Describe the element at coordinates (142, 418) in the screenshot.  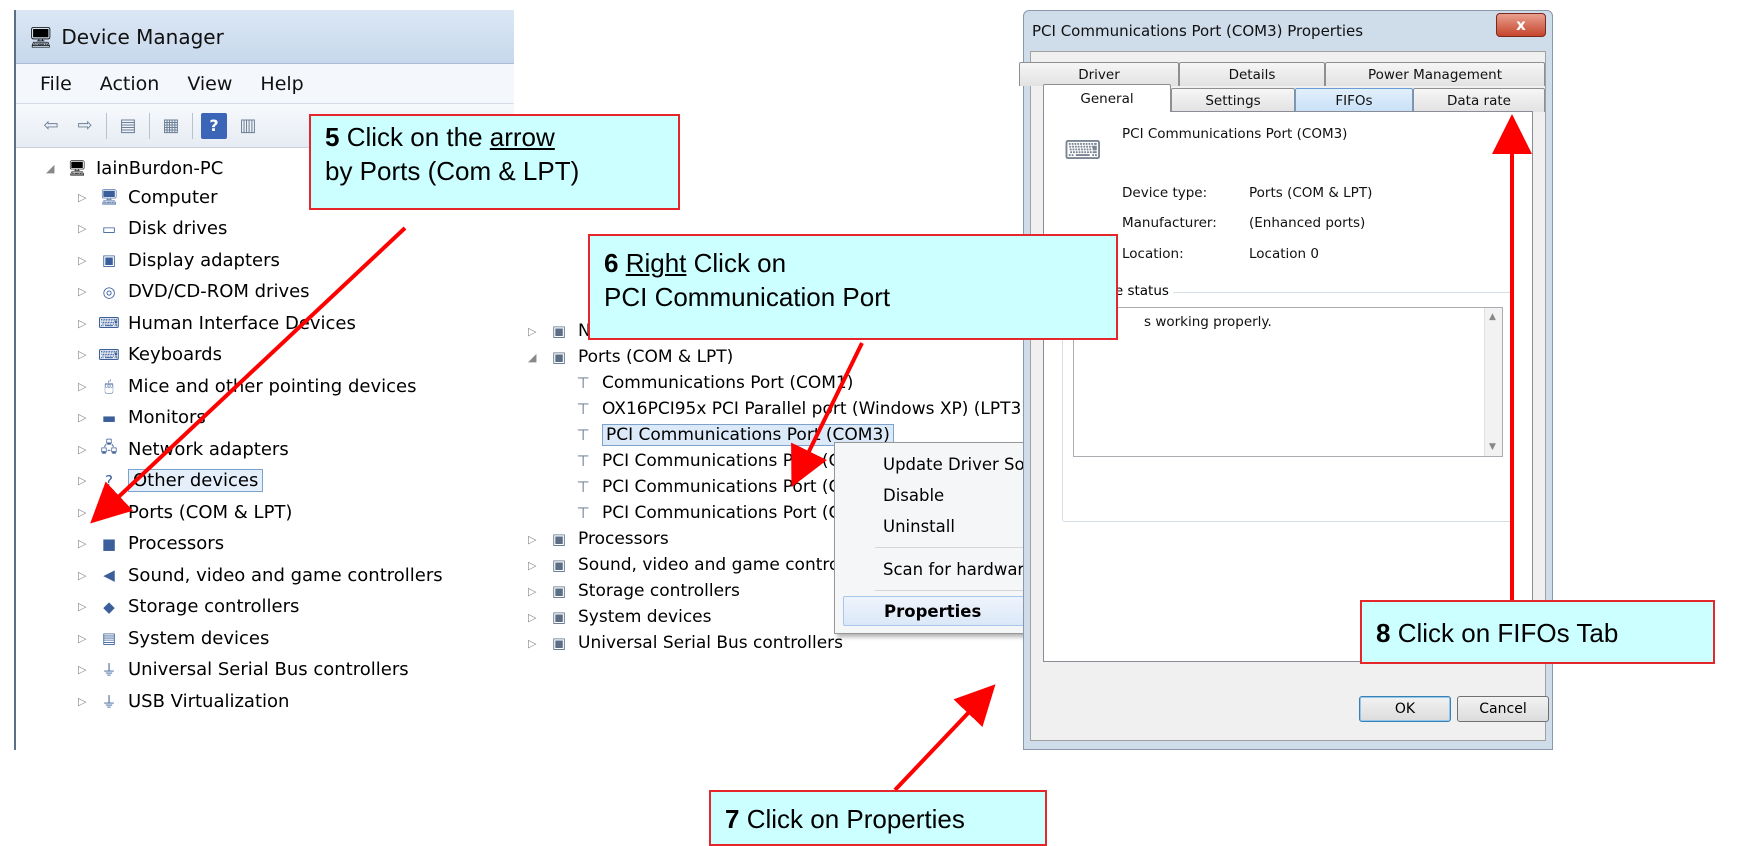
I see `tree-item-monitors: ▷ ▬ Monitors` at that location.